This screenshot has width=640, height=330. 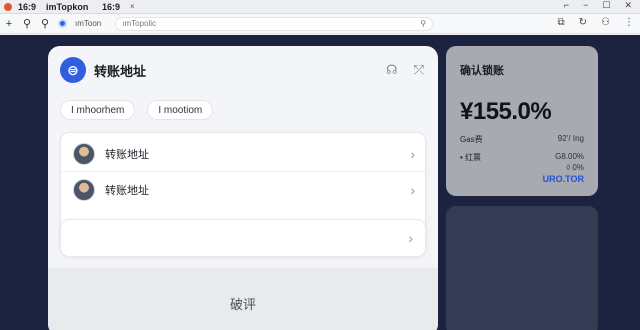 I want to click on secondary-card, so click(x=522, y=268).